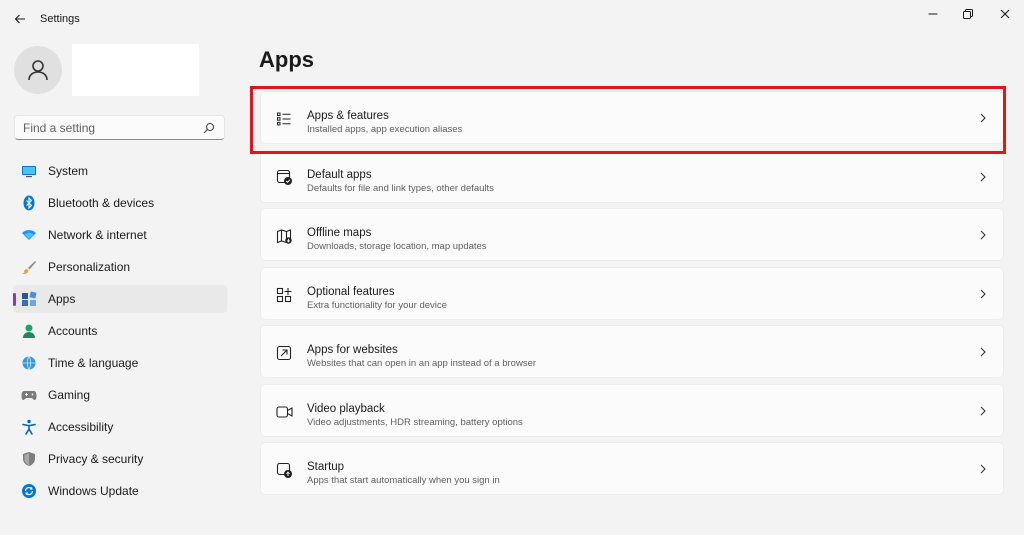 This screenshot has width=1024, height=535. I want to click on sidebar-item-system: System, so click(120, 171).